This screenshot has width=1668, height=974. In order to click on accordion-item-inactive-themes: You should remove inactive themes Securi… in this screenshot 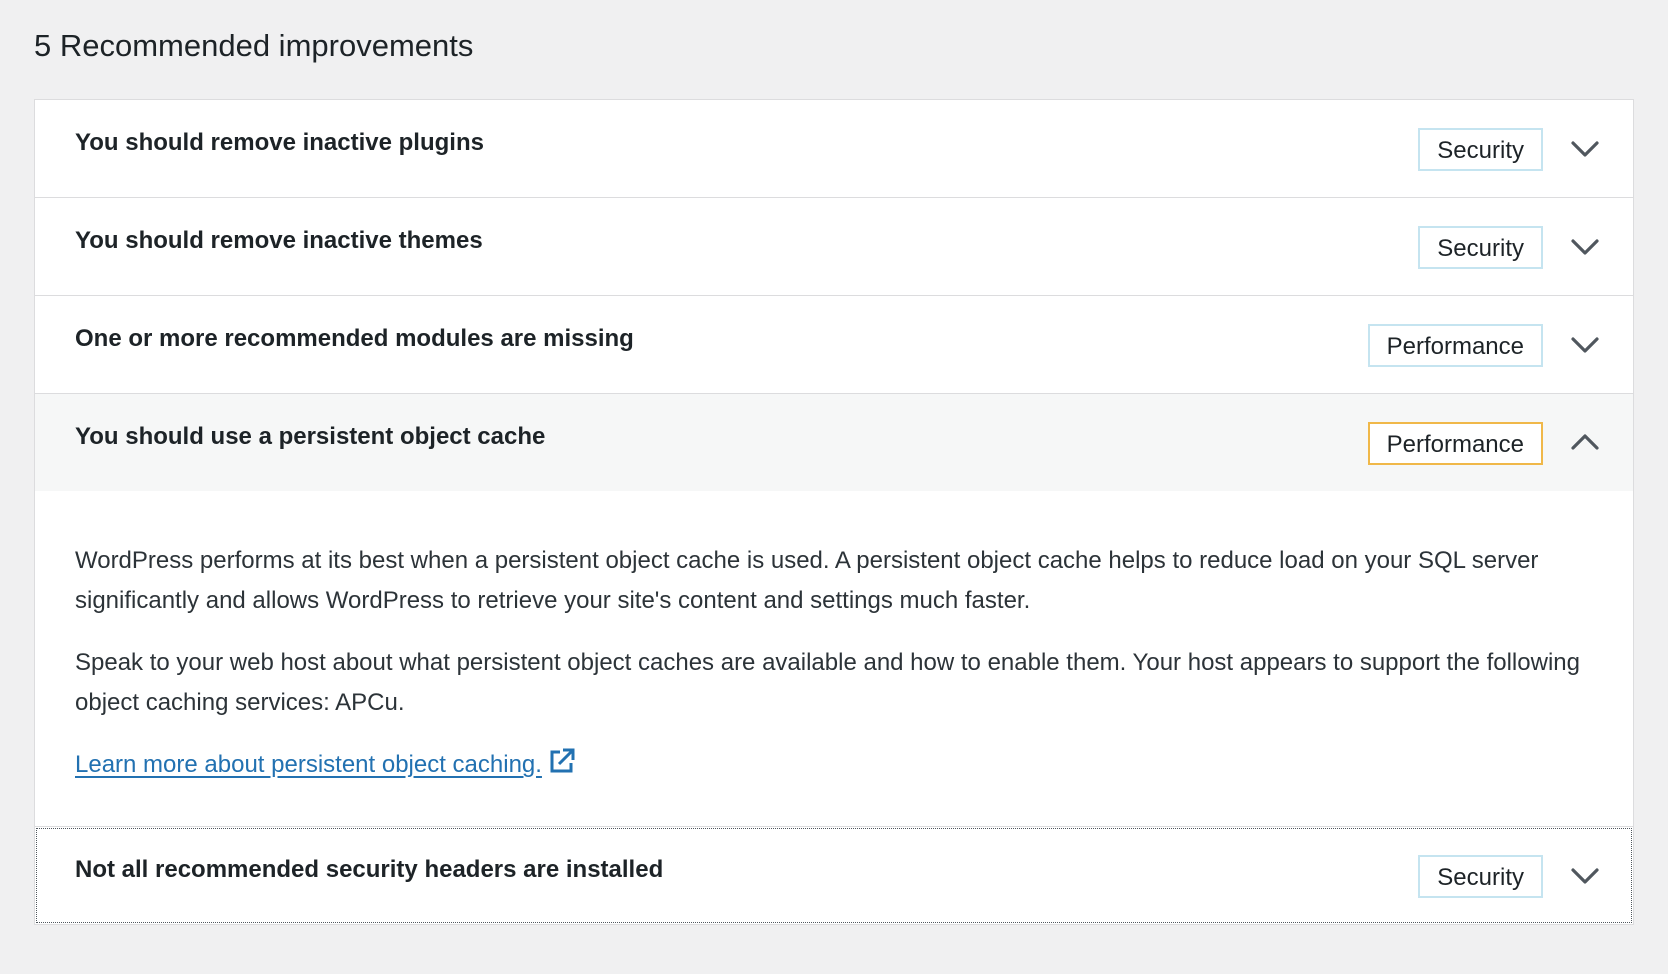, I will do `click(834, 246)`.